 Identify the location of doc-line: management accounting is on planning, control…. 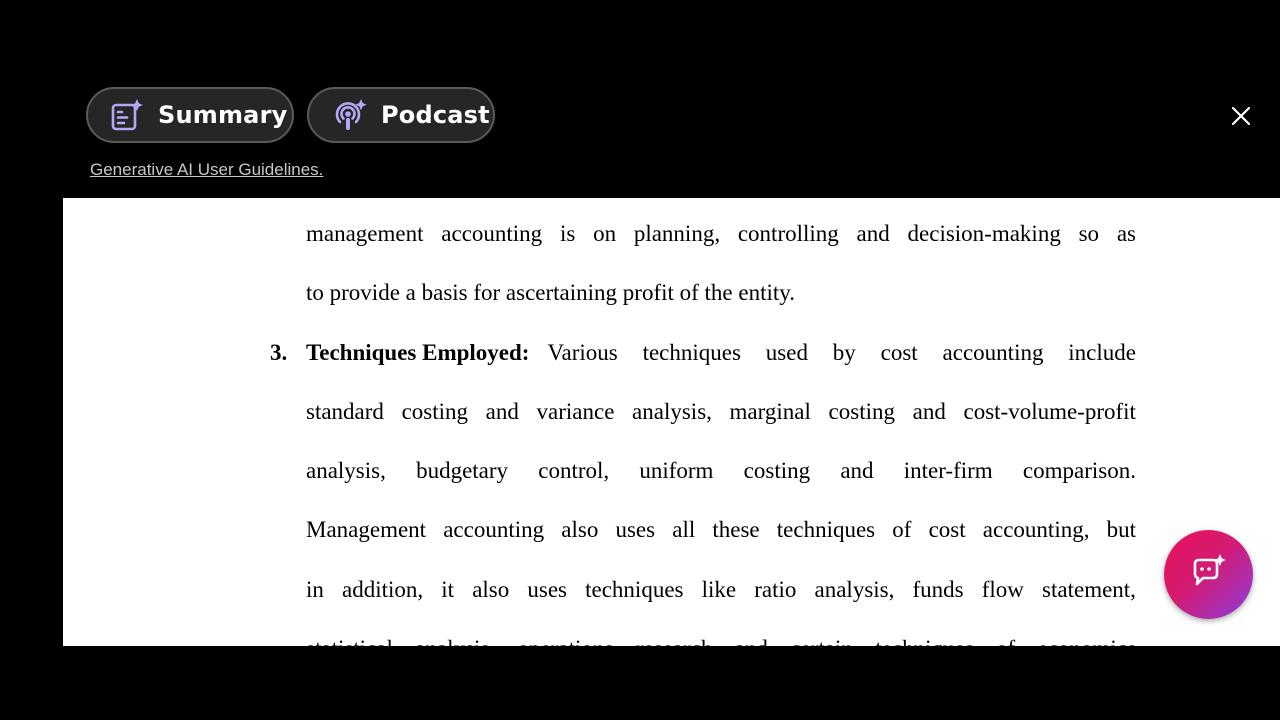
(721, 234).